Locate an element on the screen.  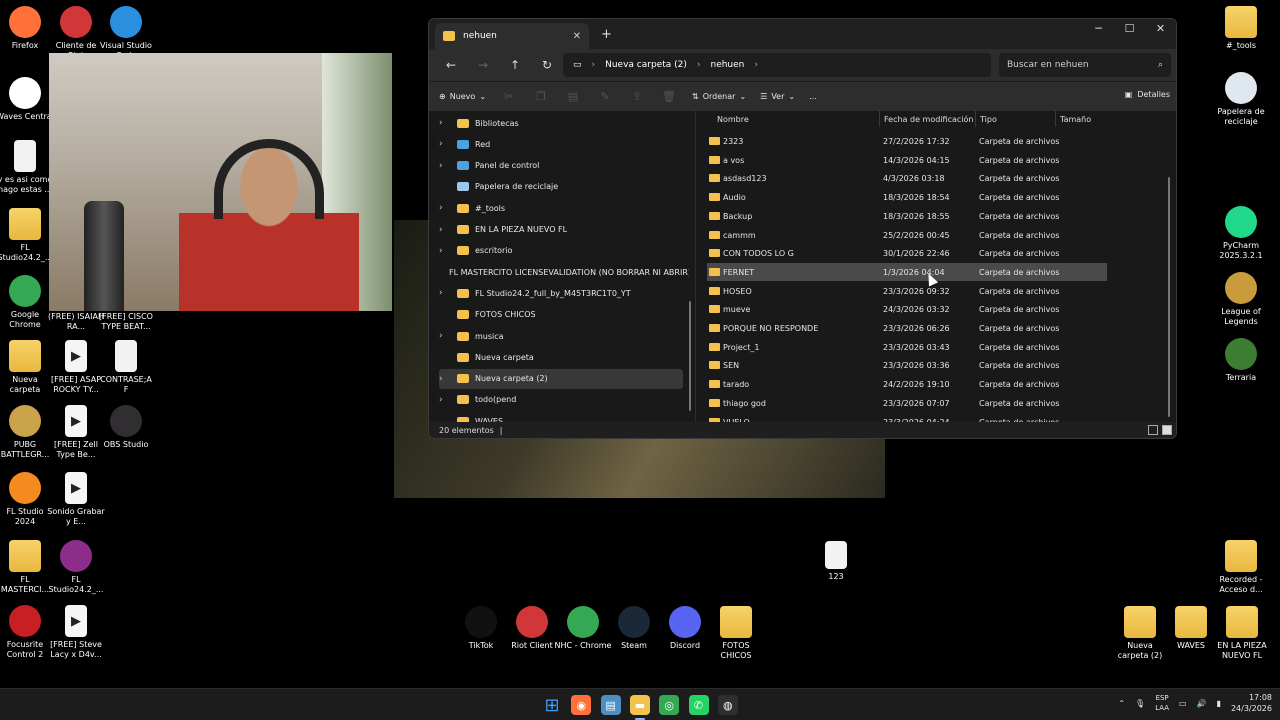
forward-arrow-icon: → is located at coordinates (483, 65).